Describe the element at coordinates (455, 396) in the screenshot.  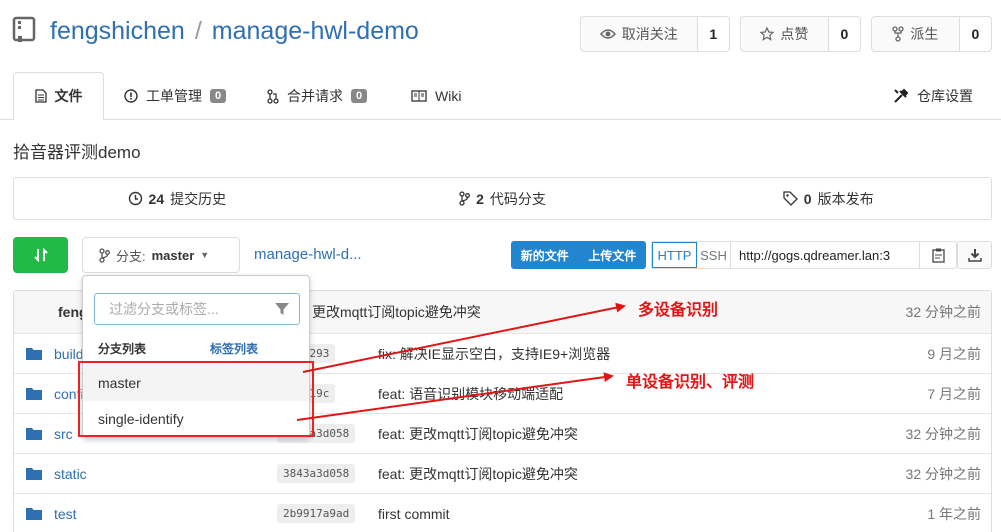
I see `annotation-arrow-single` at that location.